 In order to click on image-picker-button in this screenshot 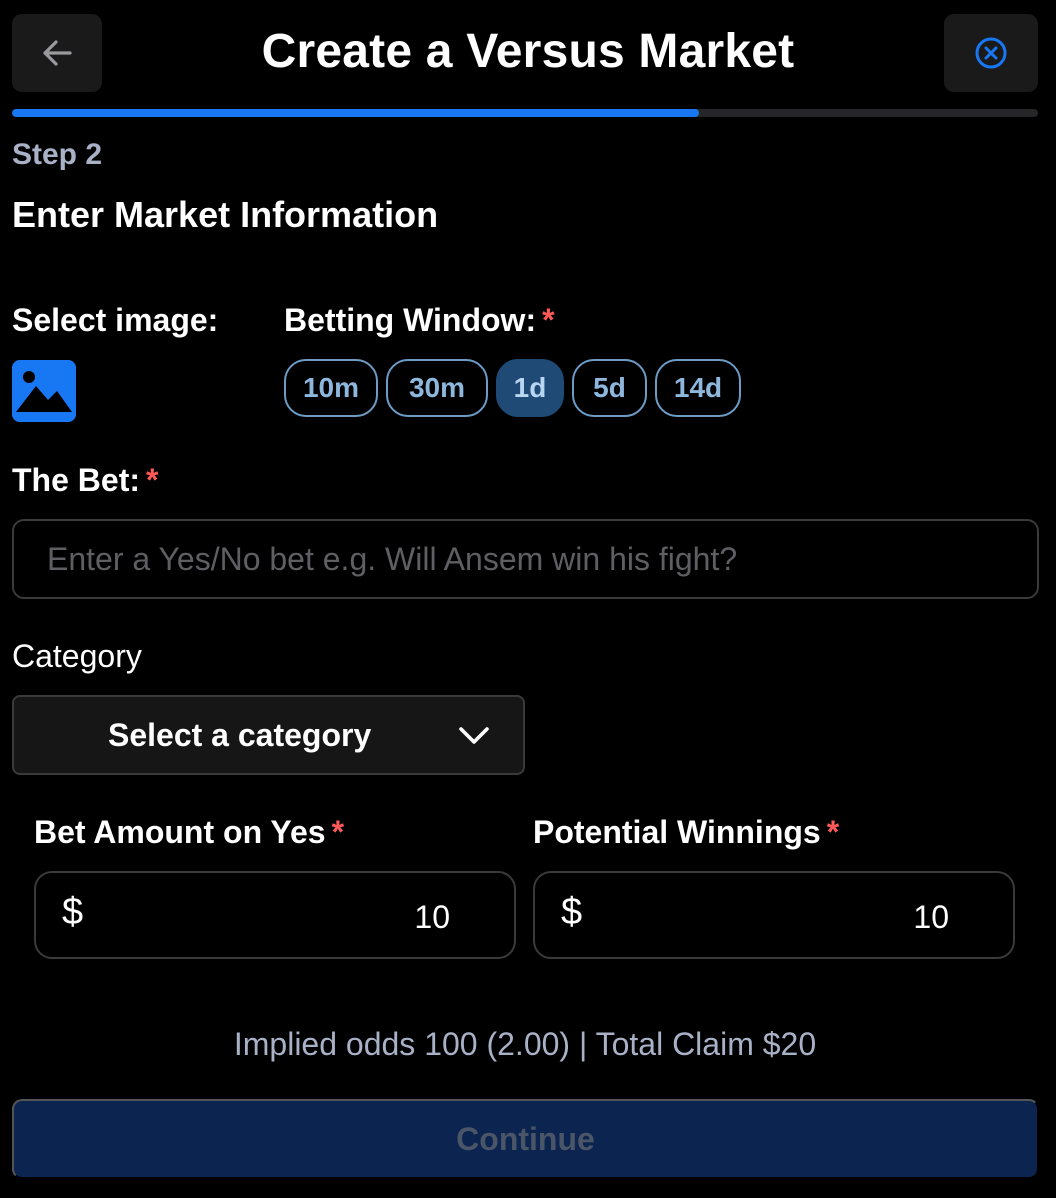, I will do `click(44, 391)`.